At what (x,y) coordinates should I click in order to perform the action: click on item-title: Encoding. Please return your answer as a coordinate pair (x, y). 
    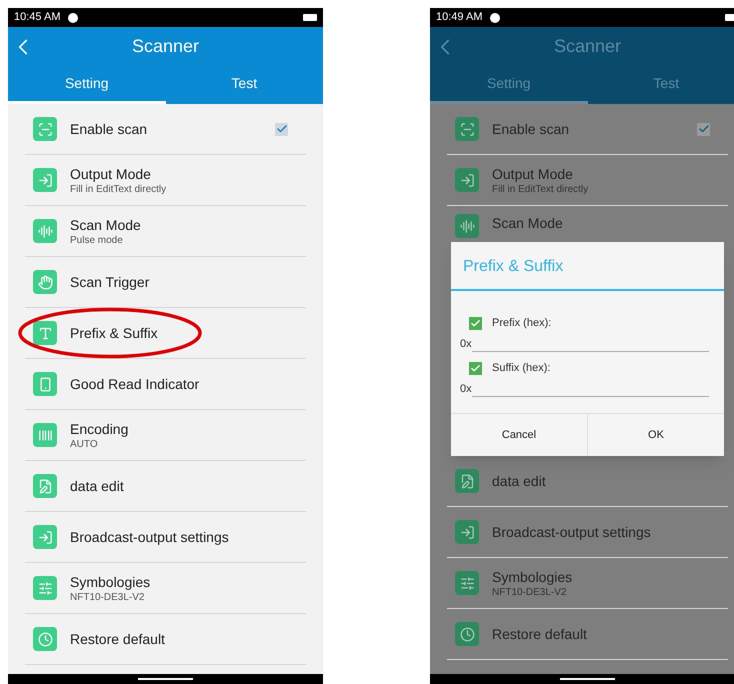
    Looking at the image, I should click on (184, 429).